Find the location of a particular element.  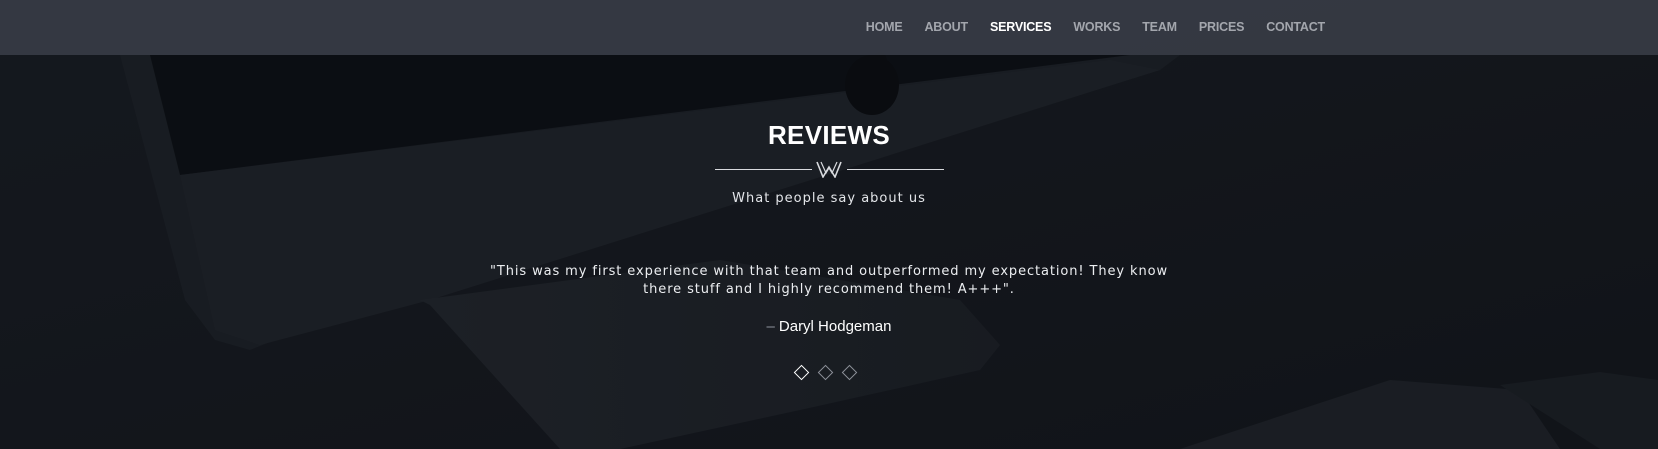

section-subtitle: What people say about us is located at coordinates (829, 198).